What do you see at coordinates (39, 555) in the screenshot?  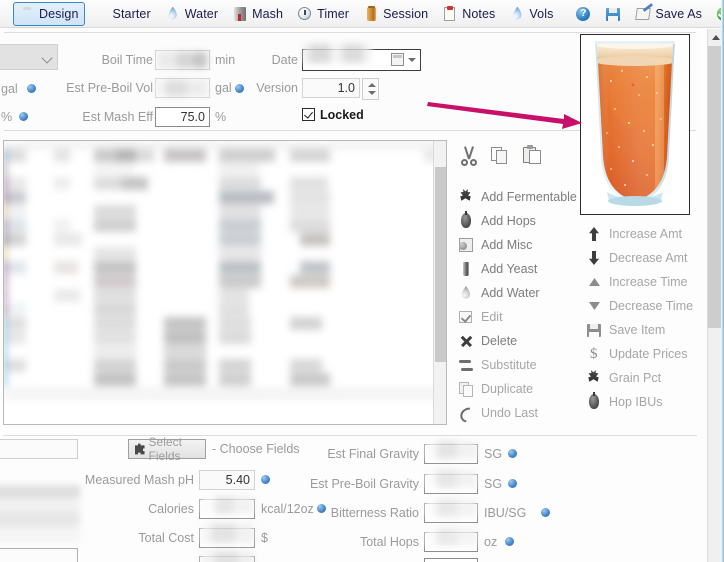 I see `left-lower-field` at bounding box center [39, 555].